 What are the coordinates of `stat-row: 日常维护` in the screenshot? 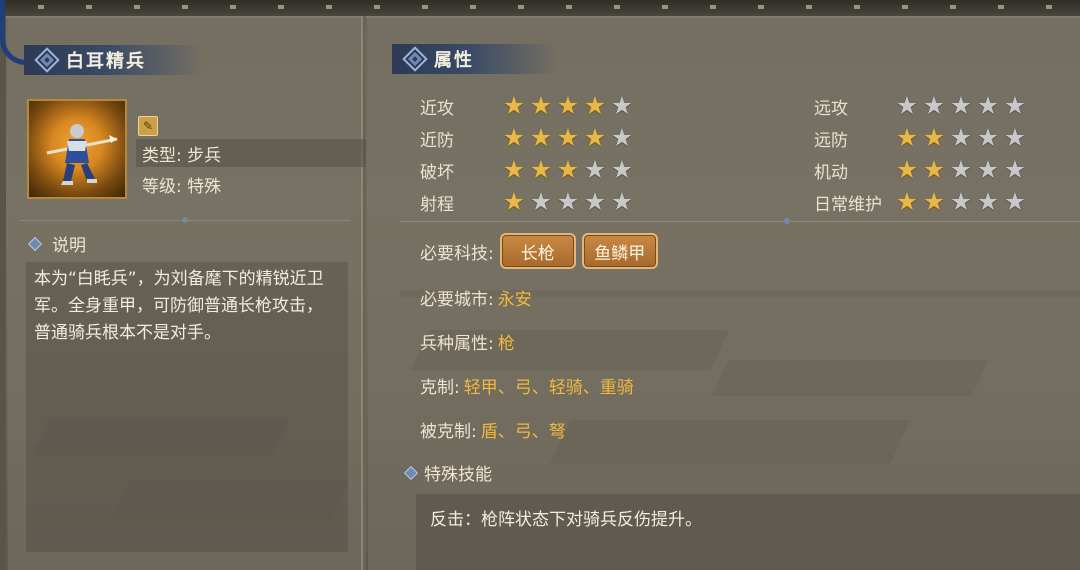 It's located at (848, 202).